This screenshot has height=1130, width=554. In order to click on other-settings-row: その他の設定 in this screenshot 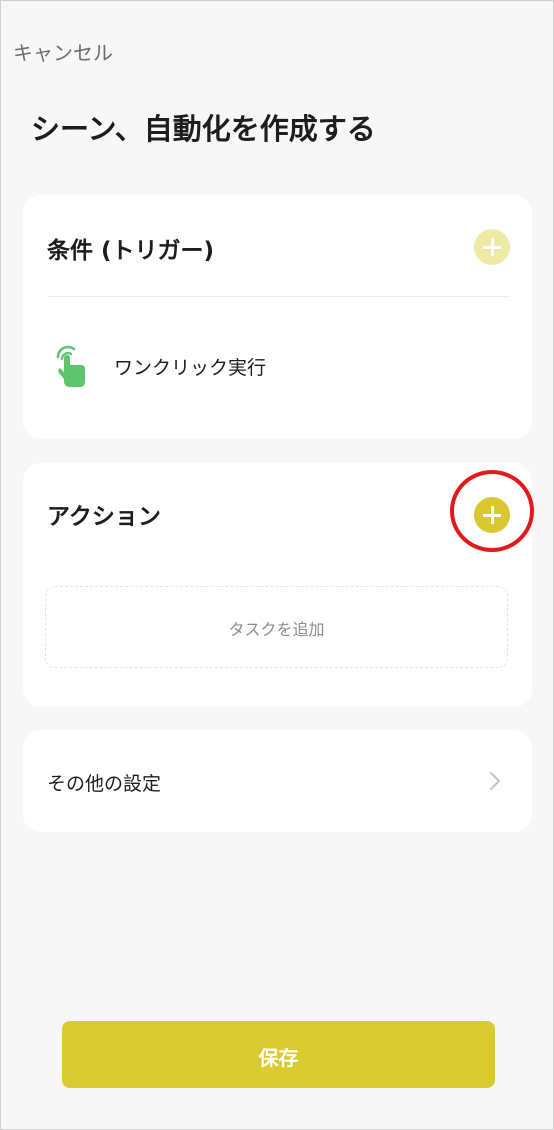, I will do `click(277, 781)`.